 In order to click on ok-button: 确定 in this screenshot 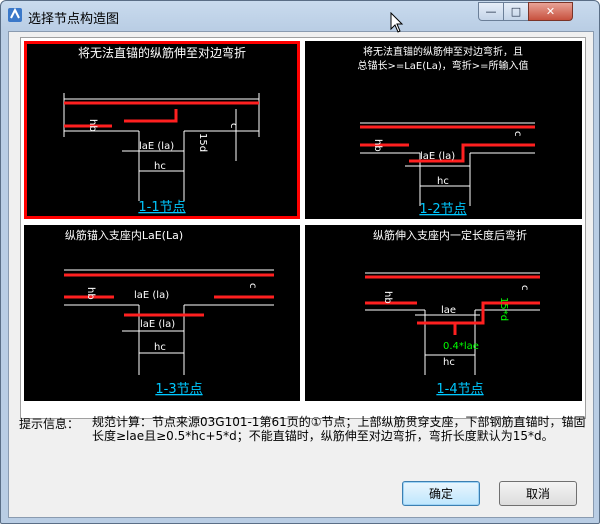, I will do `click(441, 493)`.